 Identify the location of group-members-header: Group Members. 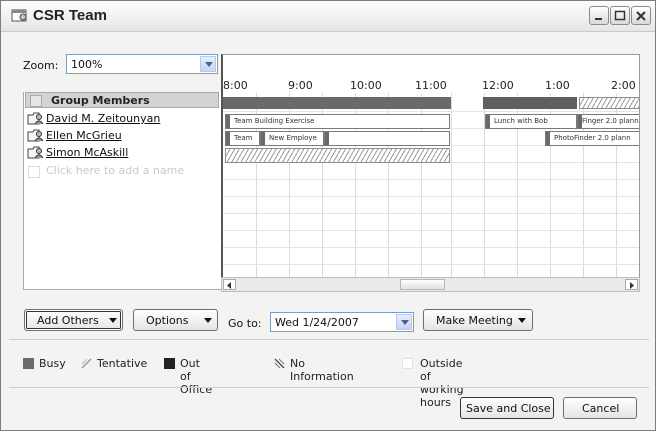
(122, 100).